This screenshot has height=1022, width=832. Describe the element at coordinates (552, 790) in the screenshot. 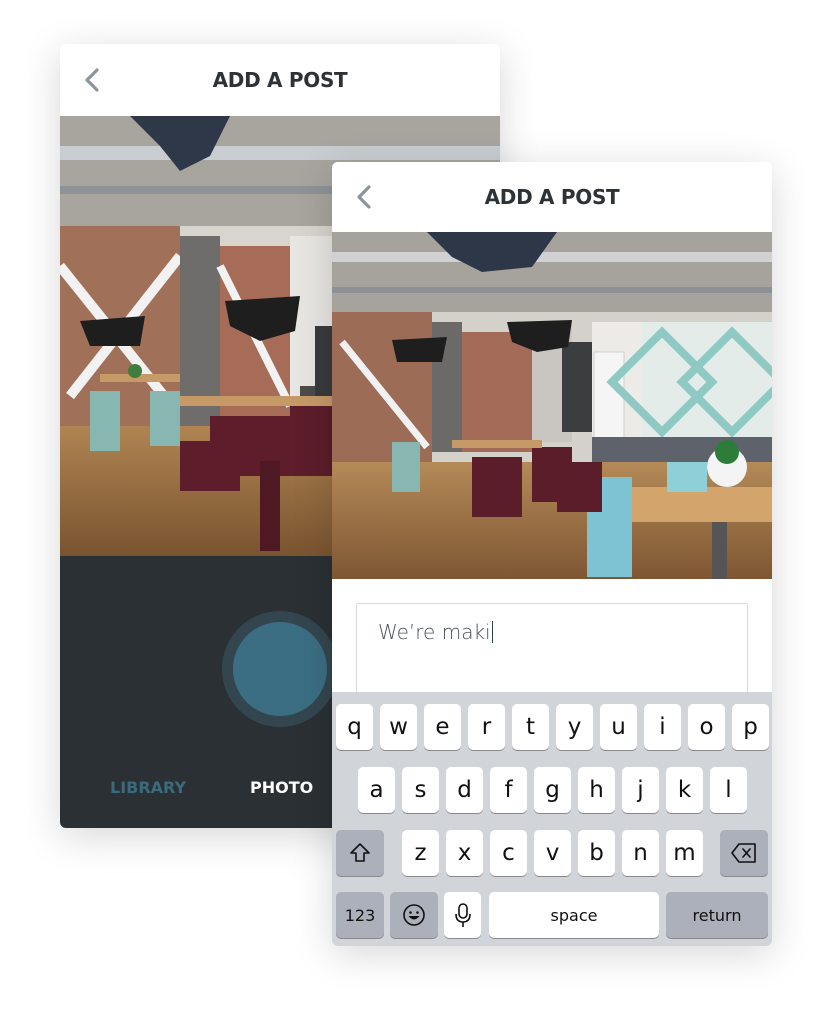

I see `key-g: g` at that location.